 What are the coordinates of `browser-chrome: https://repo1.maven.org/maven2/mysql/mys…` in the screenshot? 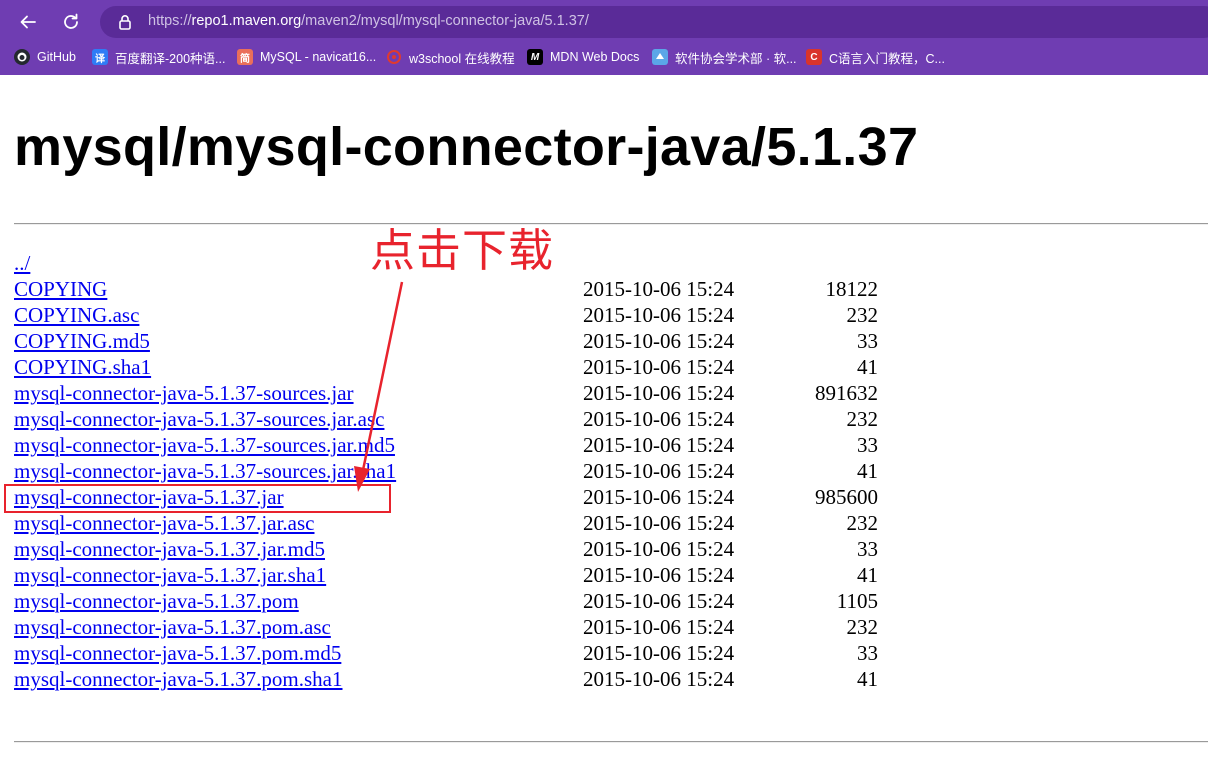 It's located at (604, 37).